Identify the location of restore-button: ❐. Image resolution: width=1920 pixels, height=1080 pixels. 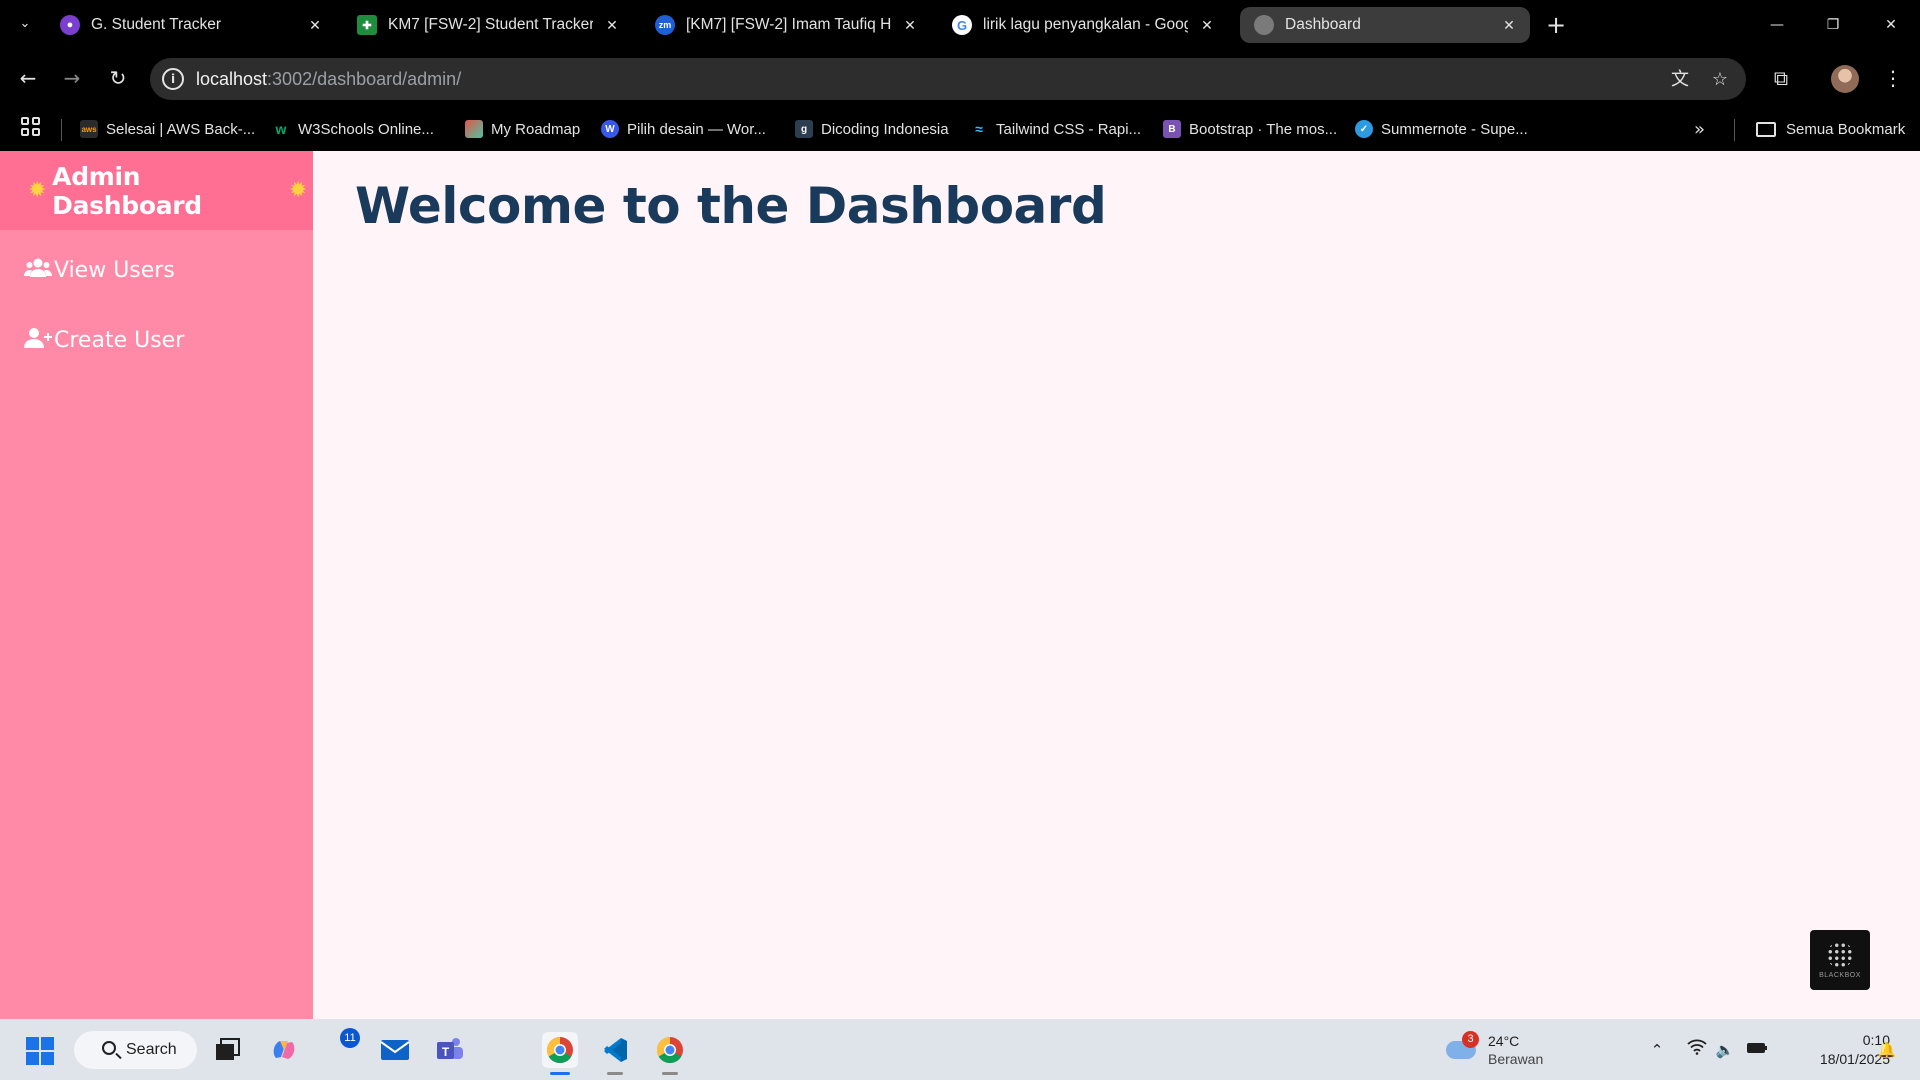
(1833, 25).